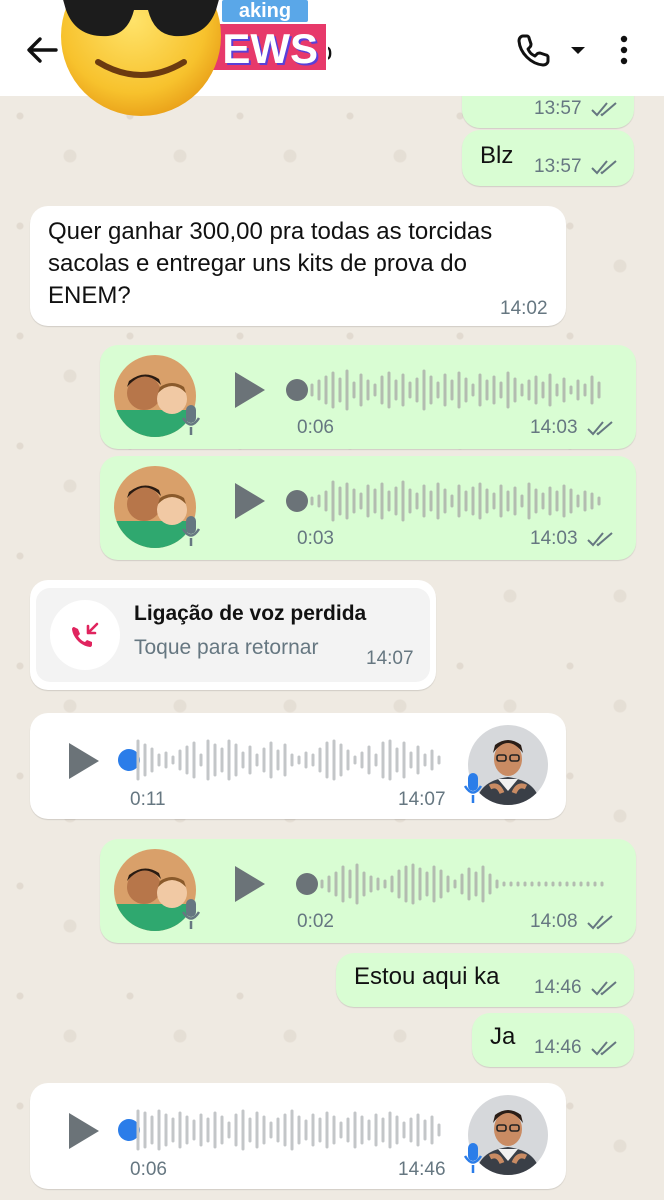 The height and width of the screenshot is (1200, 664). Describe the element at coordinates (148, 799) in the screenshot. I see `voice-duration: 0:11` at that location.